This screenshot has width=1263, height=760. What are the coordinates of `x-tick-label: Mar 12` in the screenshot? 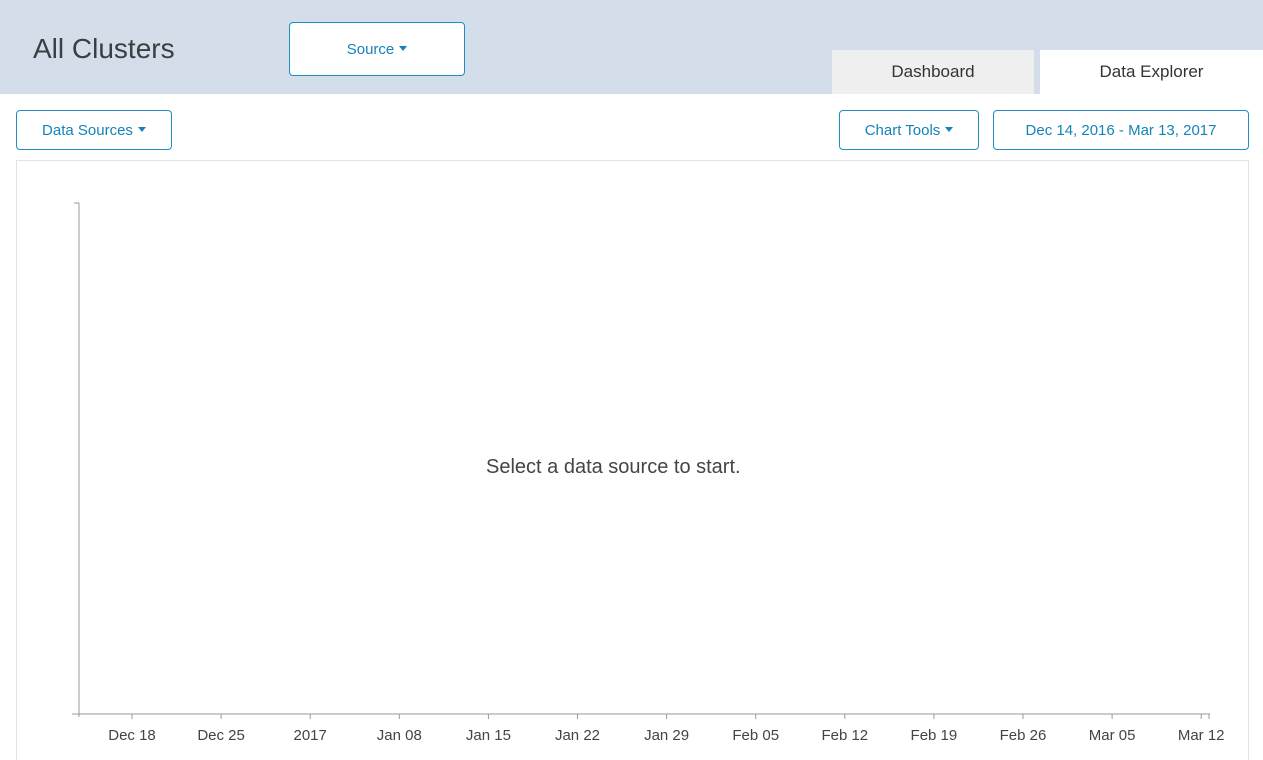 It's located at (1201, 735).